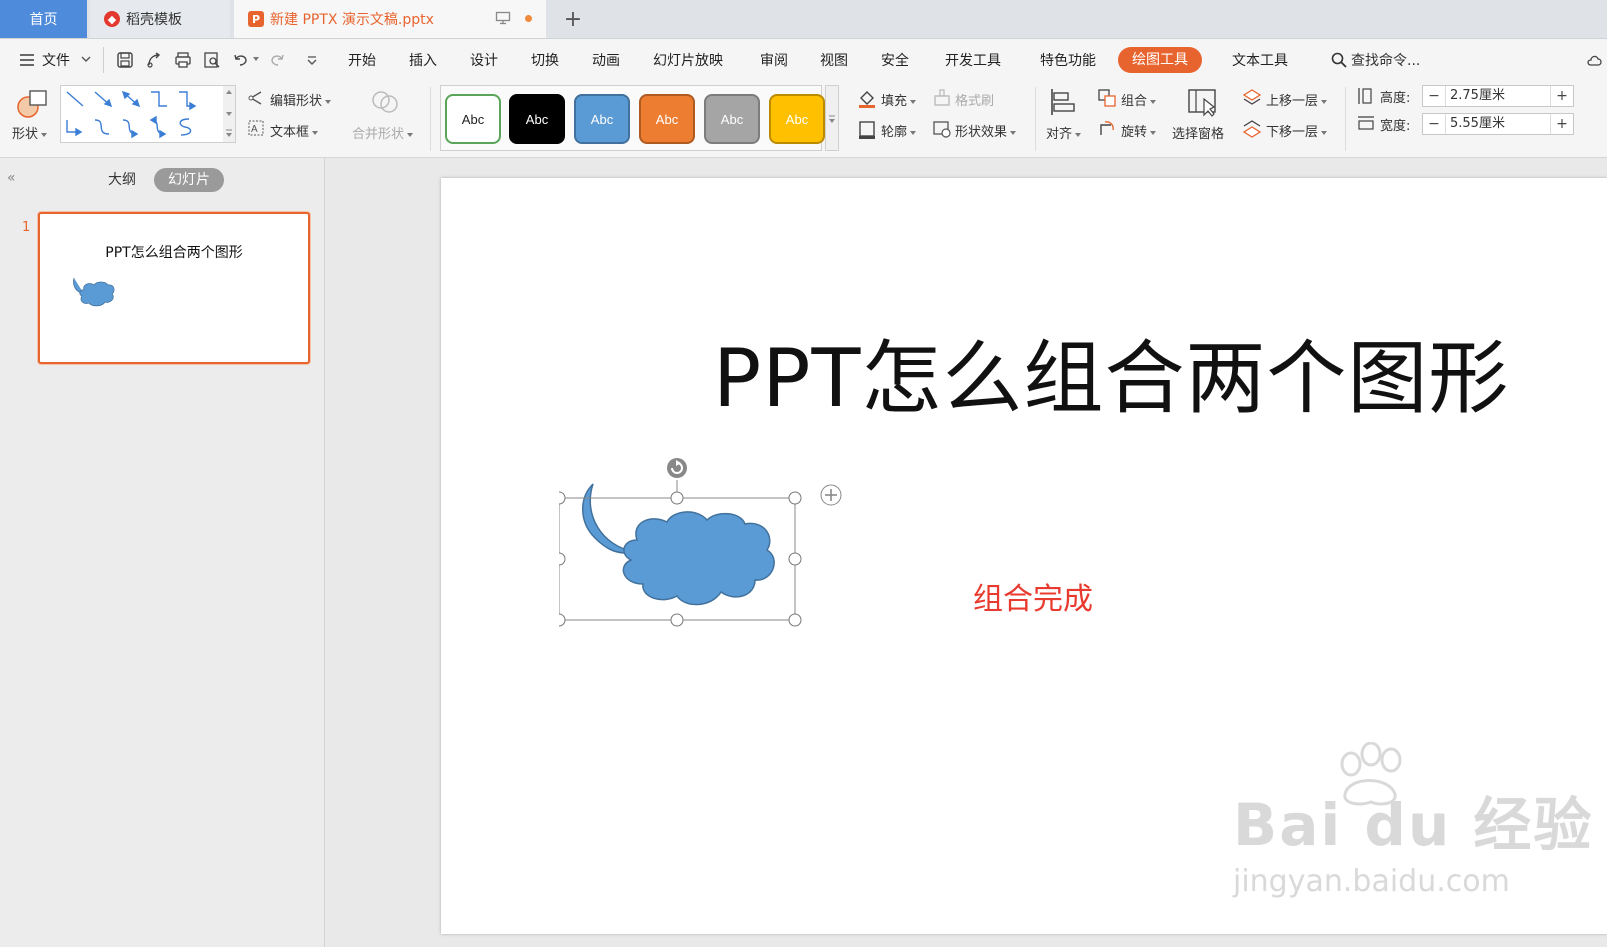 This screenshot has height=947, width=1607. What do you see at coordinates (241, 60) in the screenshot?
I see `undo-icon` at bounding box center [241, 60].